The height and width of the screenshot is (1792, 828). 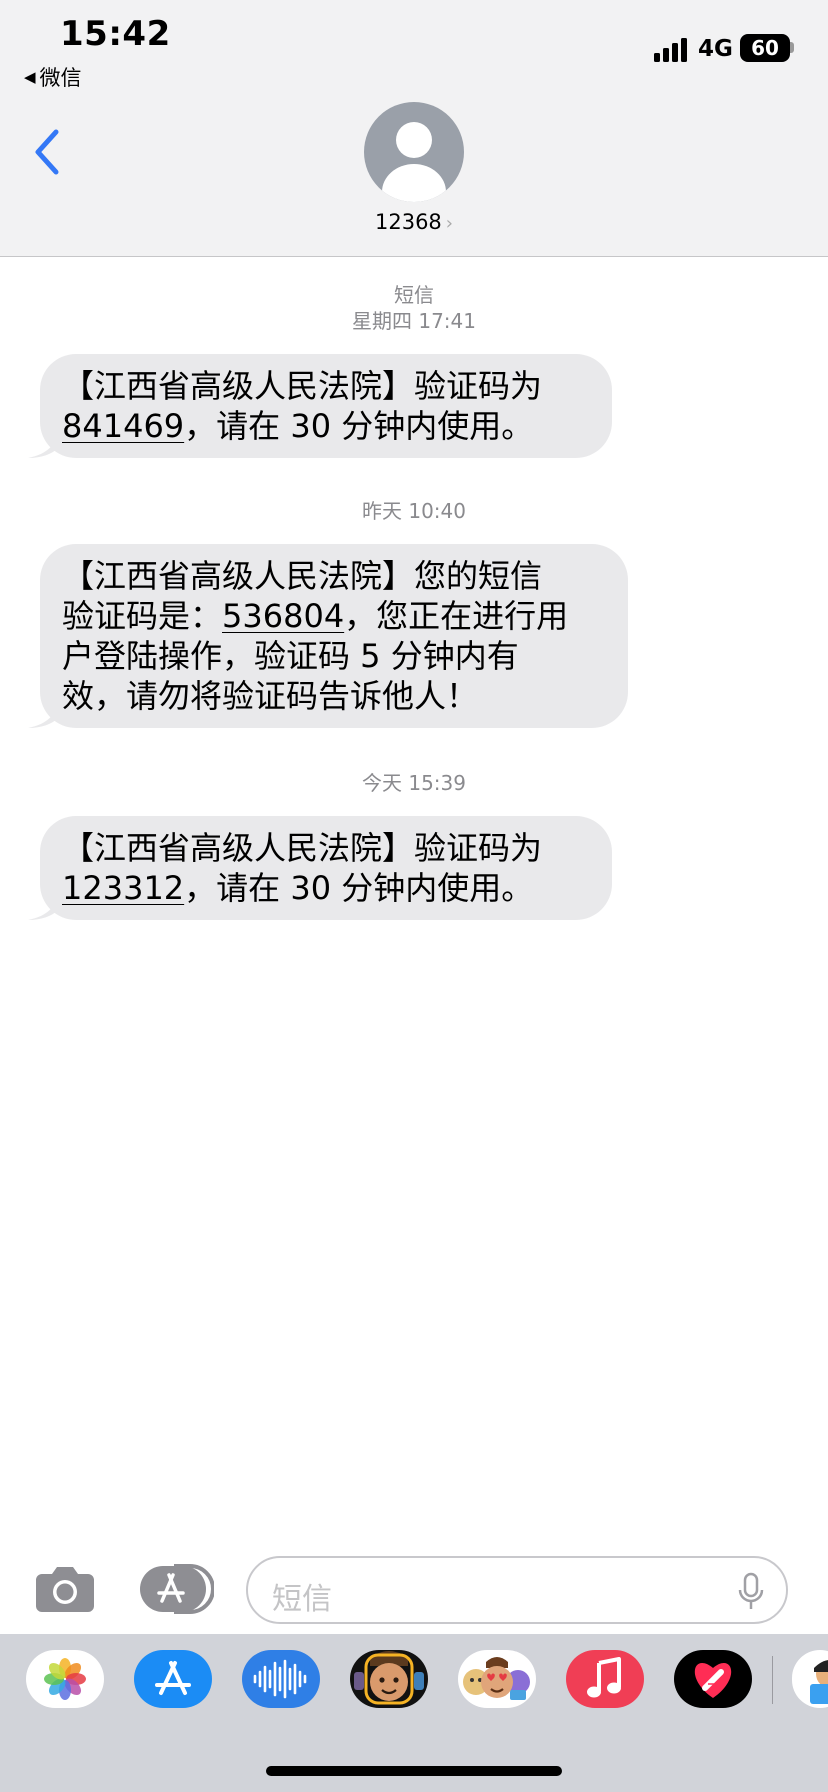 I want to click on message-bubble: 【江西省高级人民法院】验证码为 841469，请在 30 分钟内使用。, so click(x=320, y=406).